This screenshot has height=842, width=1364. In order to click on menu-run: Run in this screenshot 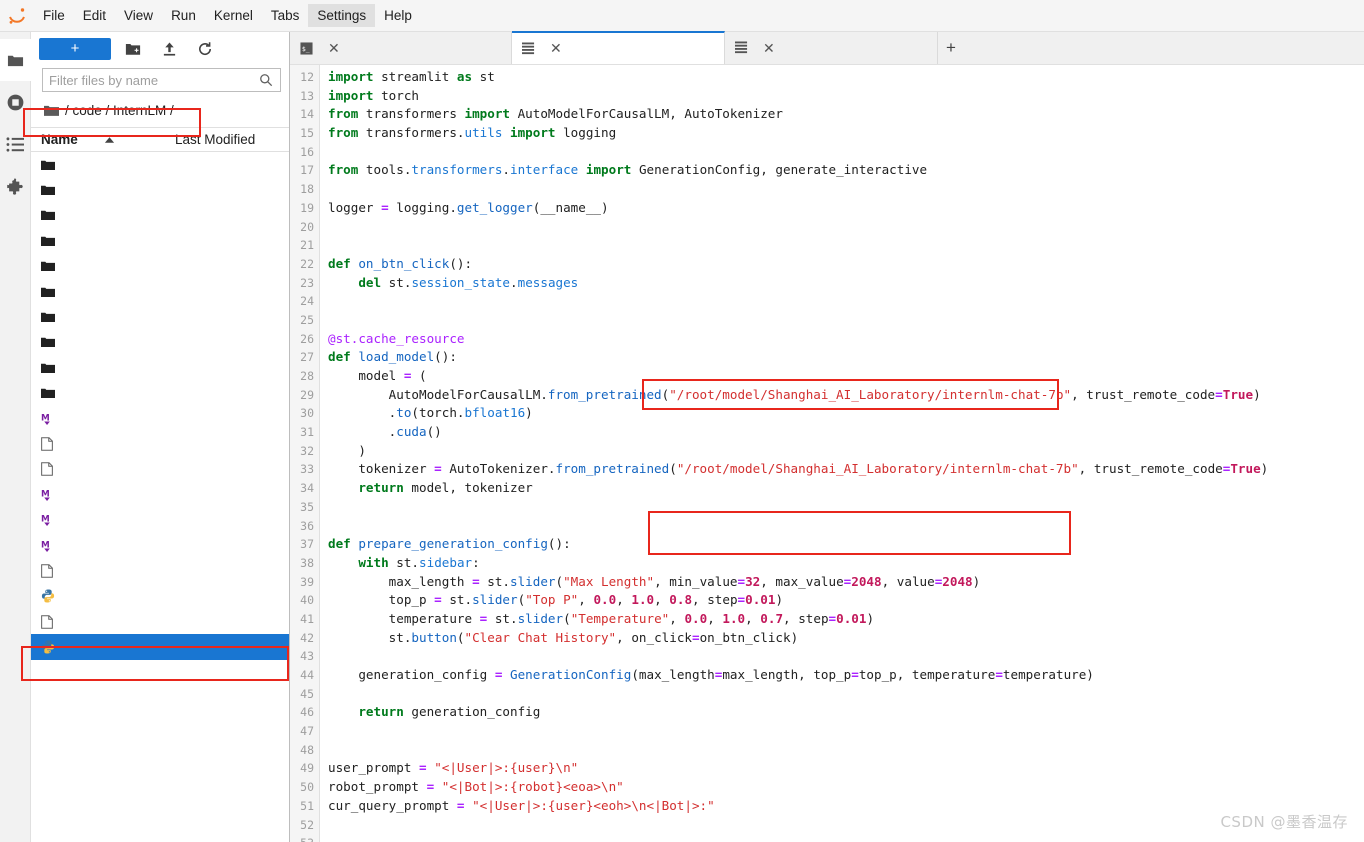, I will do `click(183, 16)`.